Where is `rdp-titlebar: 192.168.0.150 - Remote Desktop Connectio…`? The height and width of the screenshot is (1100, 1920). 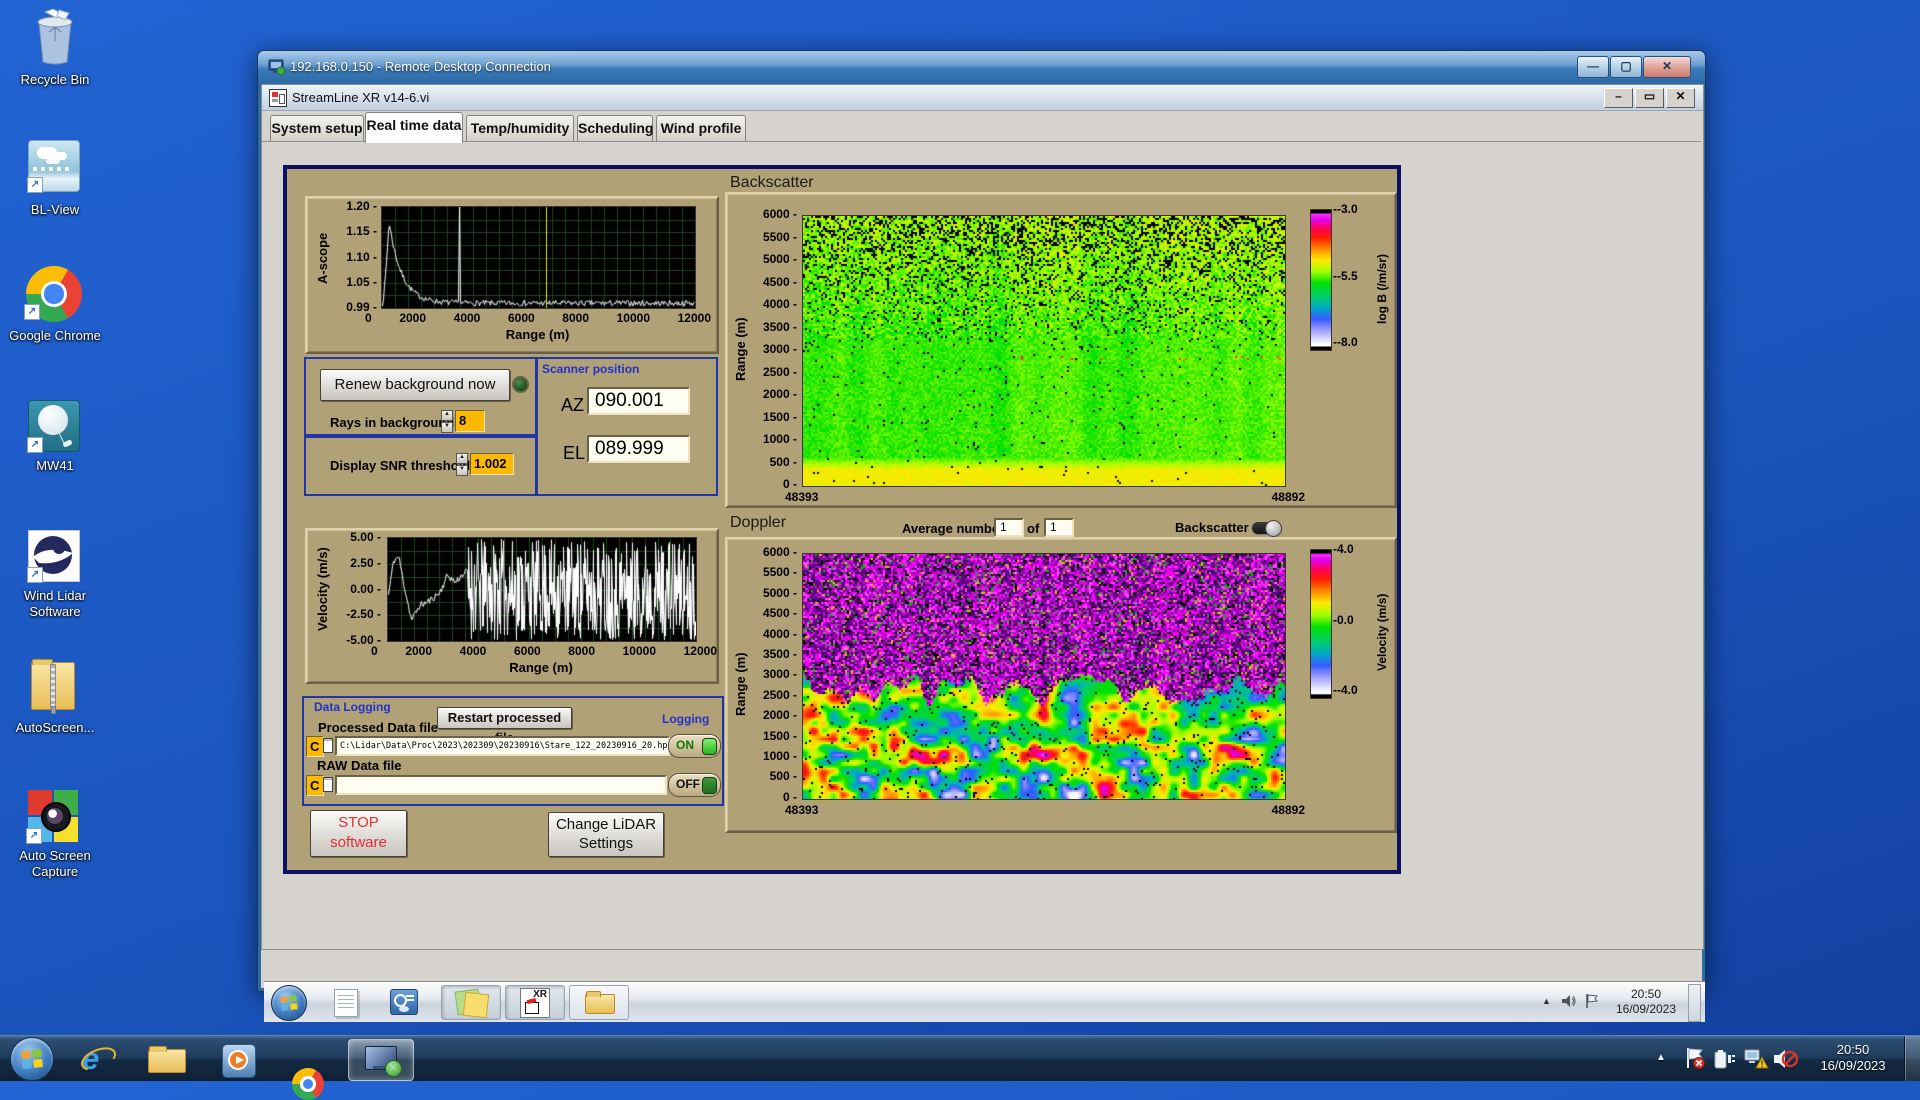
rdp-titlebar: 192.168.0.150 - Remote Desktop Connectio… is located at coordinates (981, 67).